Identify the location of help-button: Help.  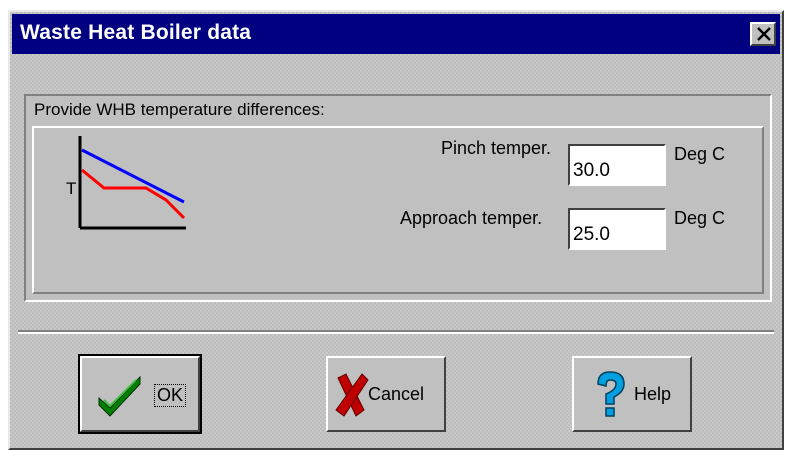
(632, 394).